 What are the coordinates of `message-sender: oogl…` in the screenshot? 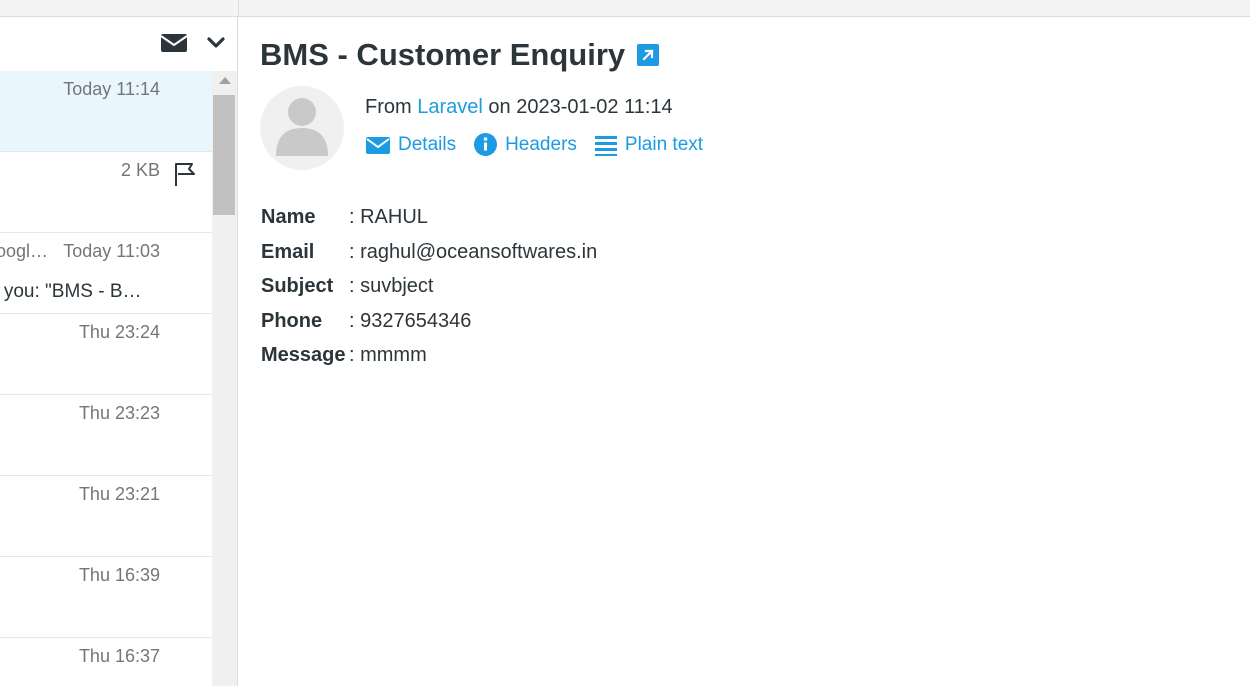 It's located at (24, 251).